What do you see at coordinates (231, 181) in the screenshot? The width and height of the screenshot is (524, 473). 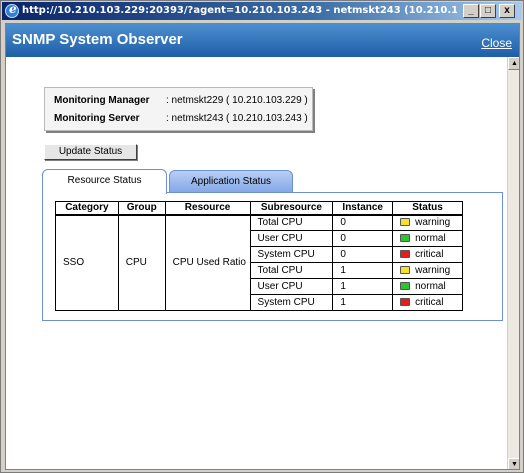 I see `tab-application-status: Application Status` at bounding box center [231, 181].